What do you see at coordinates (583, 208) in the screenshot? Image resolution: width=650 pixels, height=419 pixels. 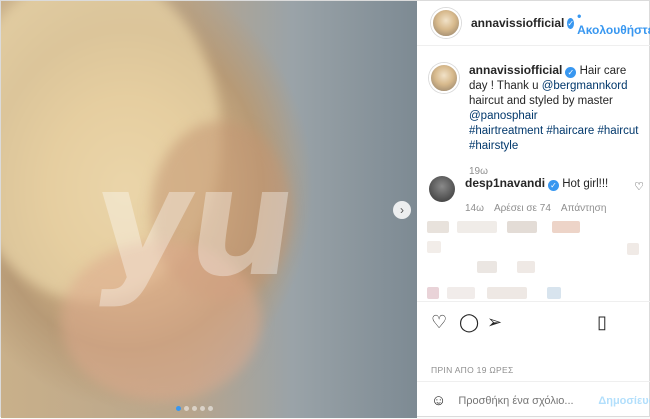 I see `comment-reply: Απάντηση` at bounding box center [583, 208].